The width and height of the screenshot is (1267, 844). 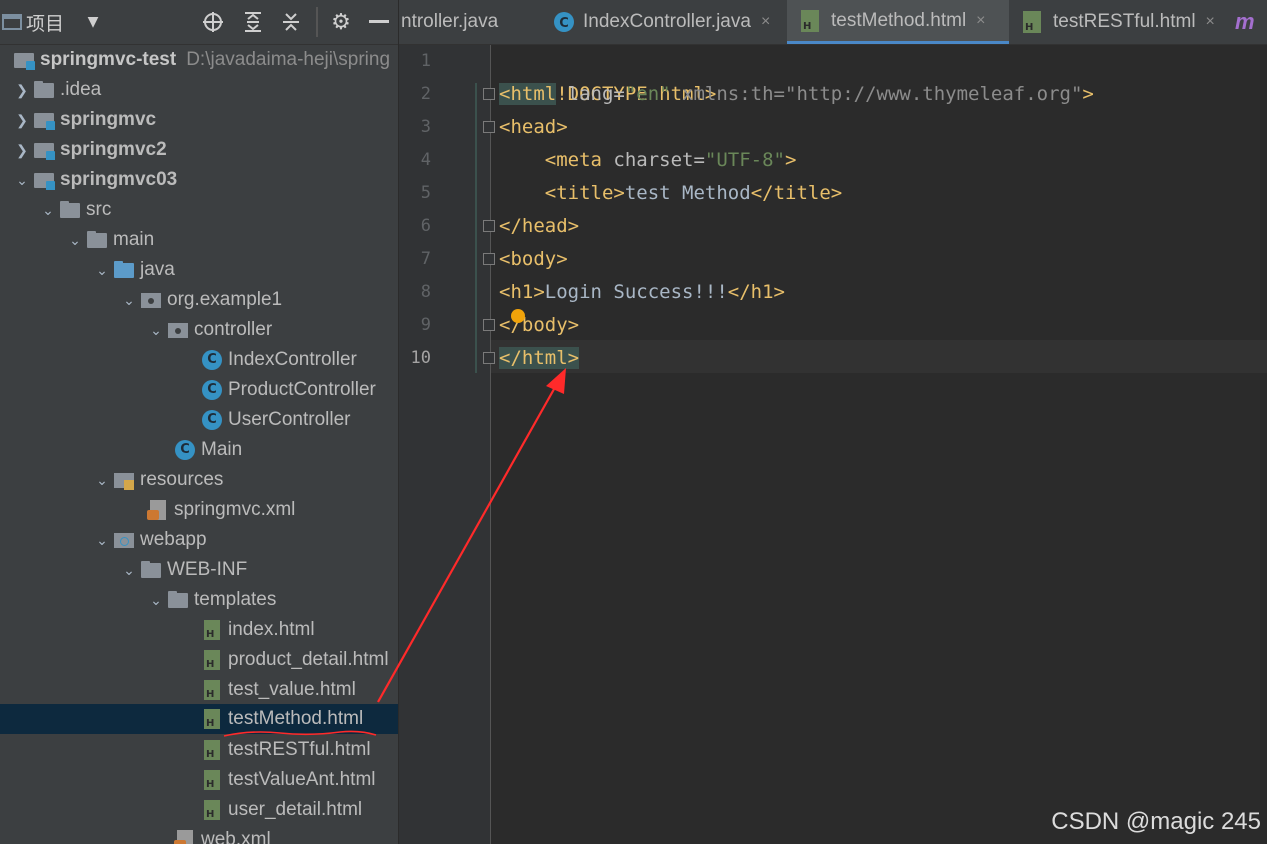 I want to click on tree-item-templates: ⌄ templates, so click(x=199, y=600).